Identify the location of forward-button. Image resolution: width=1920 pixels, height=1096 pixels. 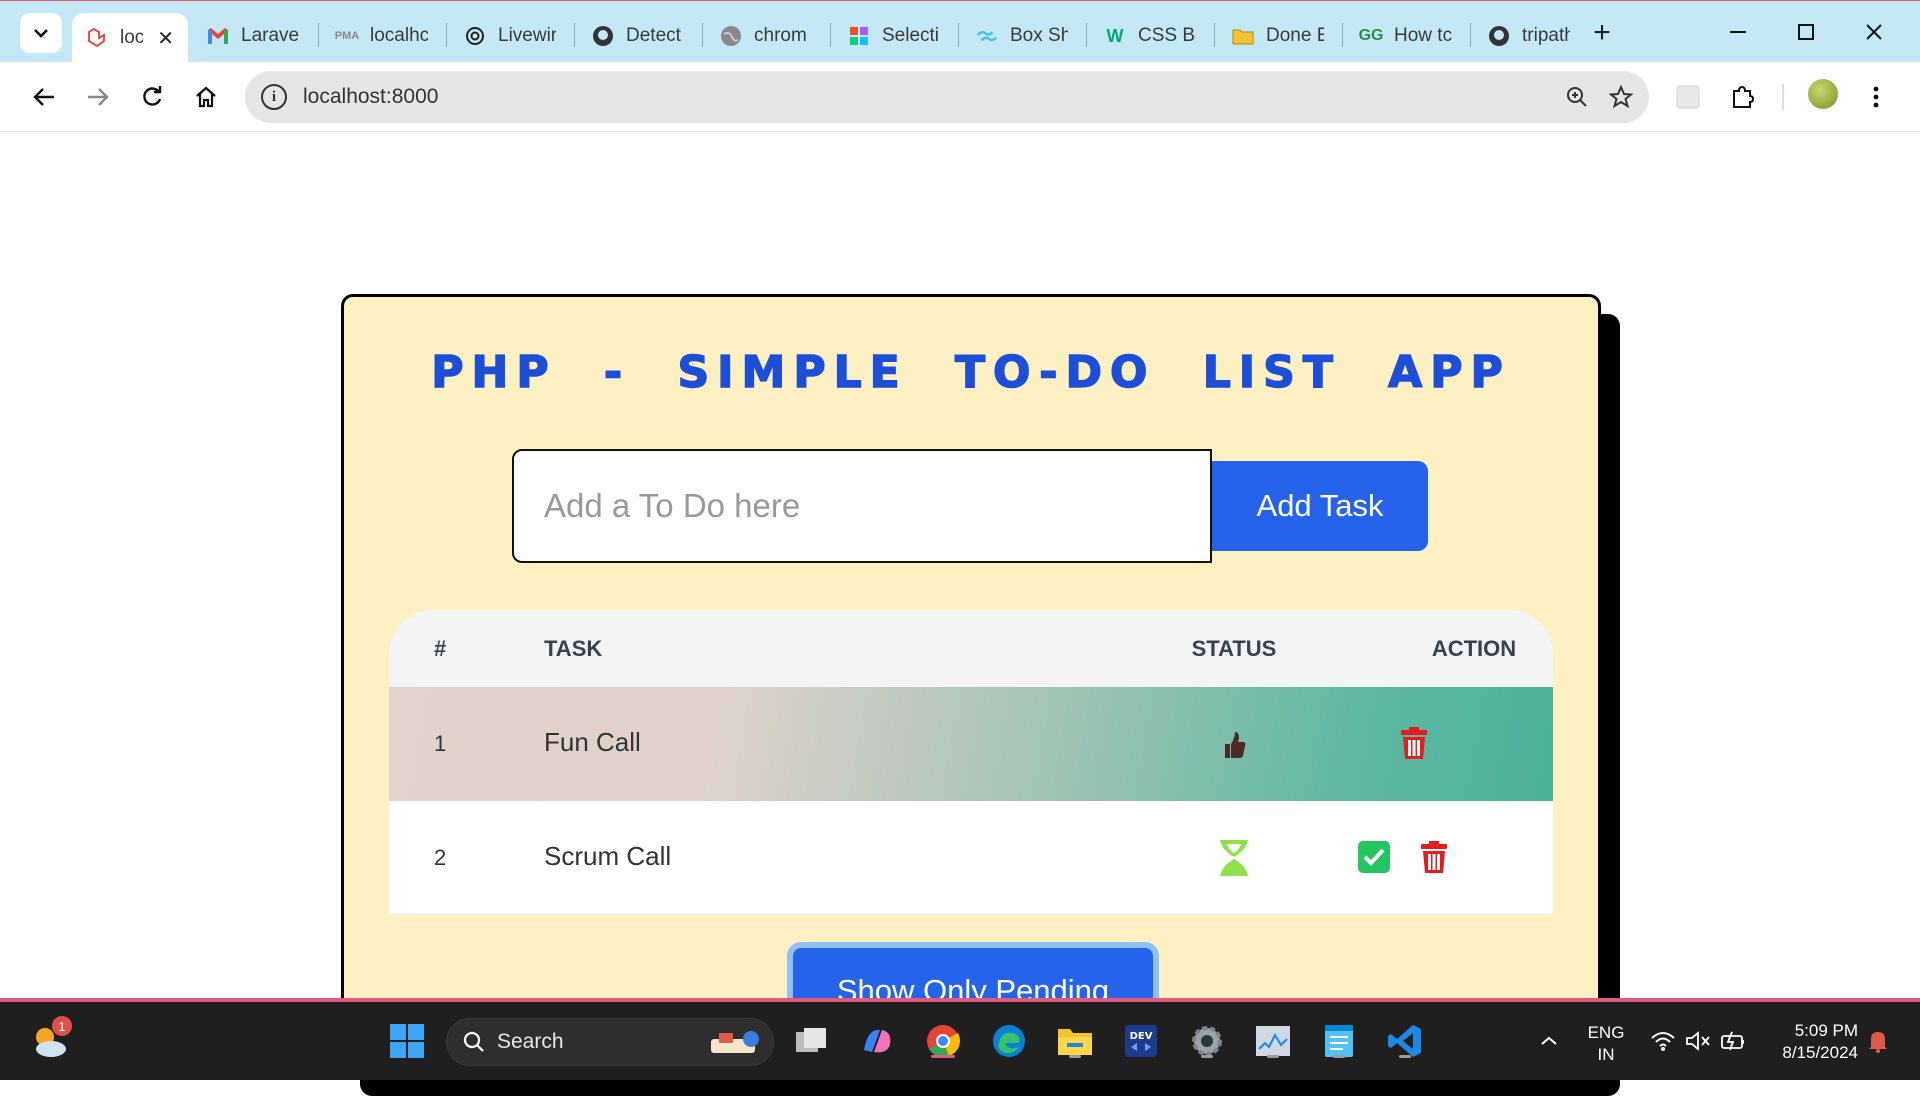
(98, 97).